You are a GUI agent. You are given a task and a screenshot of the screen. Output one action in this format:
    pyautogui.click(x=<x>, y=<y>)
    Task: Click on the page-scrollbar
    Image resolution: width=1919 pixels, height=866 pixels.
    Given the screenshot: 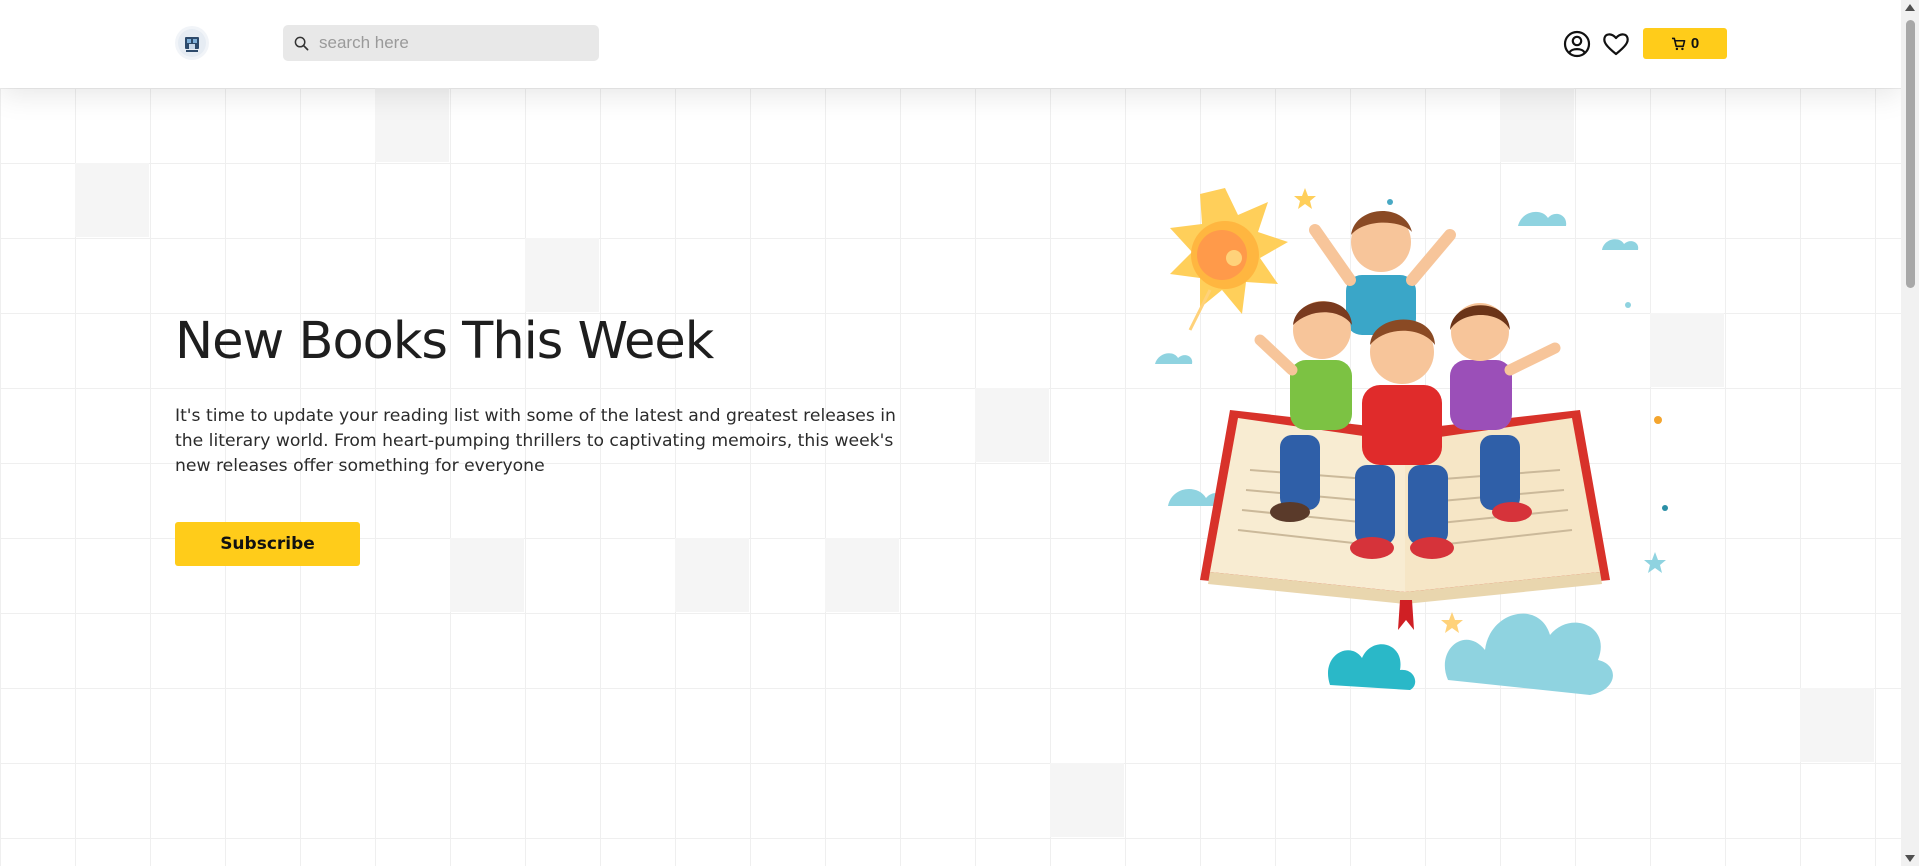 What is the action you would take?
    pyautogui.click(x=1910, y=433)
    